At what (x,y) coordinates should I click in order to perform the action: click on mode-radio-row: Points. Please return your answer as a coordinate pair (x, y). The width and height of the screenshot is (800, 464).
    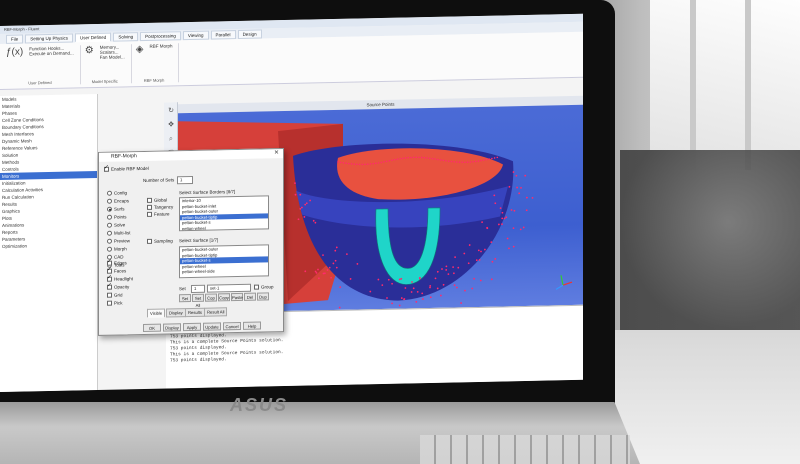
    Looking at the image, I should click on (117, 217).